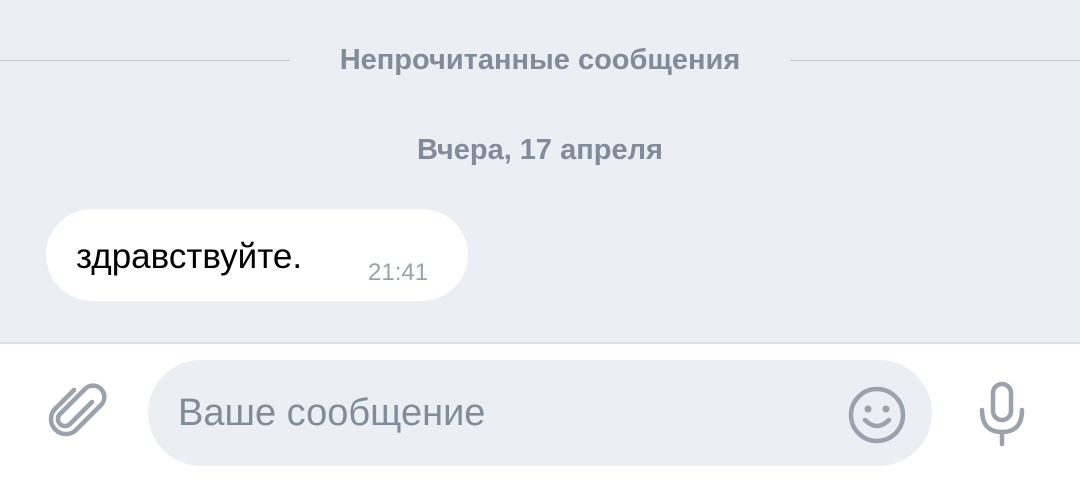 Image resolution: width=1080 pixels, height=481 pixels. Describe the element at coordinates (145, 60) in the screenshot. I see `divider-line-left` at that location.